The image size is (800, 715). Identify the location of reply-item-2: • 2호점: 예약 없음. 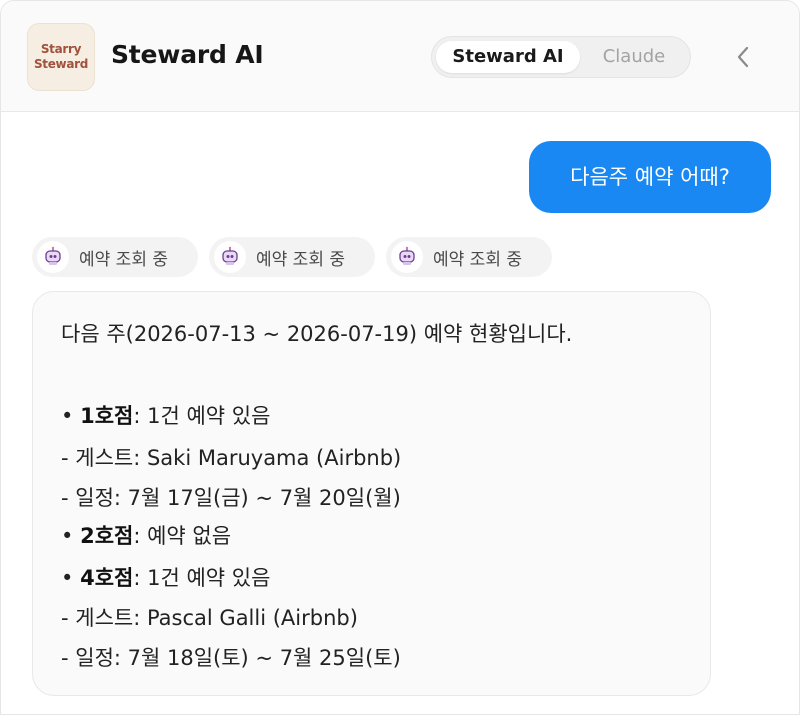
(146, 535).